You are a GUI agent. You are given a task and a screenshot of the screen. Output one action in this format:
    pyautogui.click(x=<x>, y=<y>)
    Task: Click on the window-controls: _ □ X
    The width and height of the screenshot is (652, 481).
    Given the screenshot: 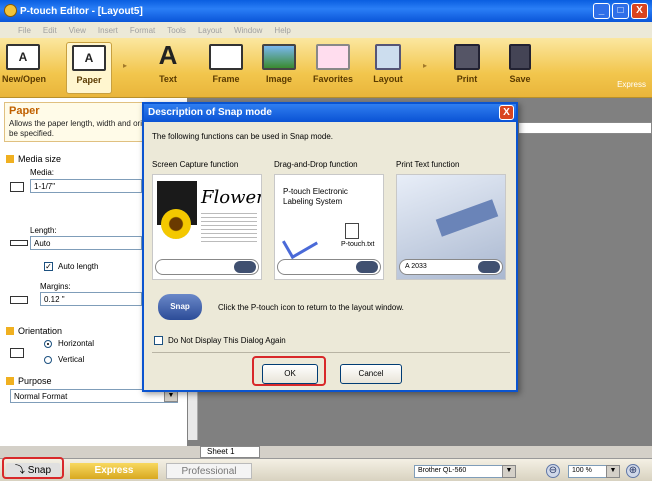 What is the action you would take?
    pyautogui.click(x=620, y=11)
    